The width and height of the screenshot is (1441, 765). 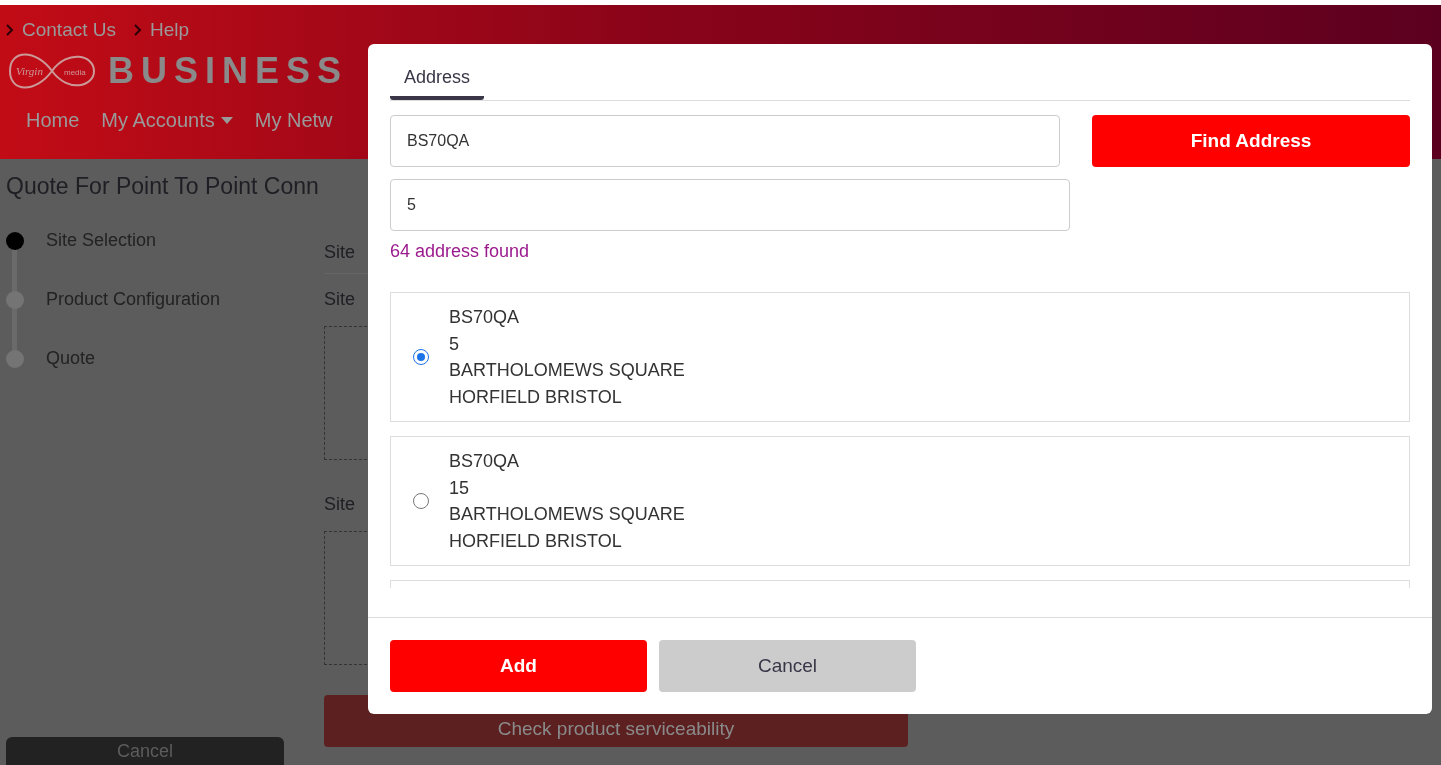 What do you see at coordinates (71, 358) in the screenshot?
I see `step-label: Quote` at bounding box center [71, 358].